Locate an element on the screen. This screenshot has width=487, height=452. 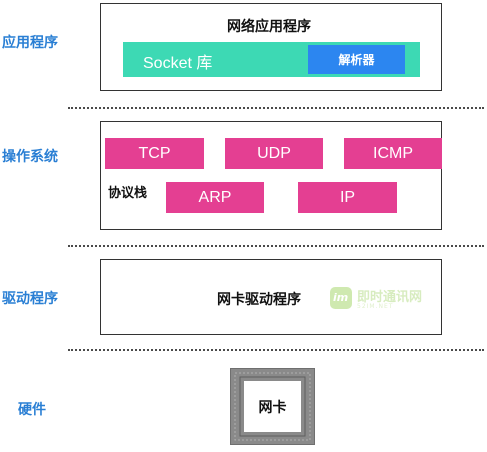
layer-label-os: 操作系统 is located at coordinates (30, 157).